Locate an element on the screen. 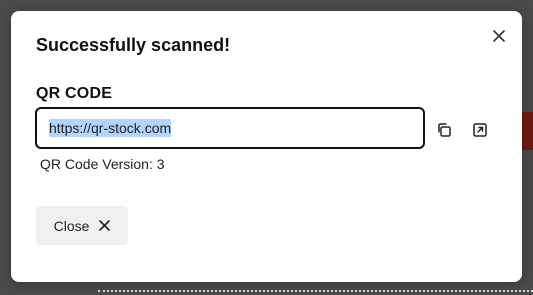  copy-icon is located at coordinates (444, 130).